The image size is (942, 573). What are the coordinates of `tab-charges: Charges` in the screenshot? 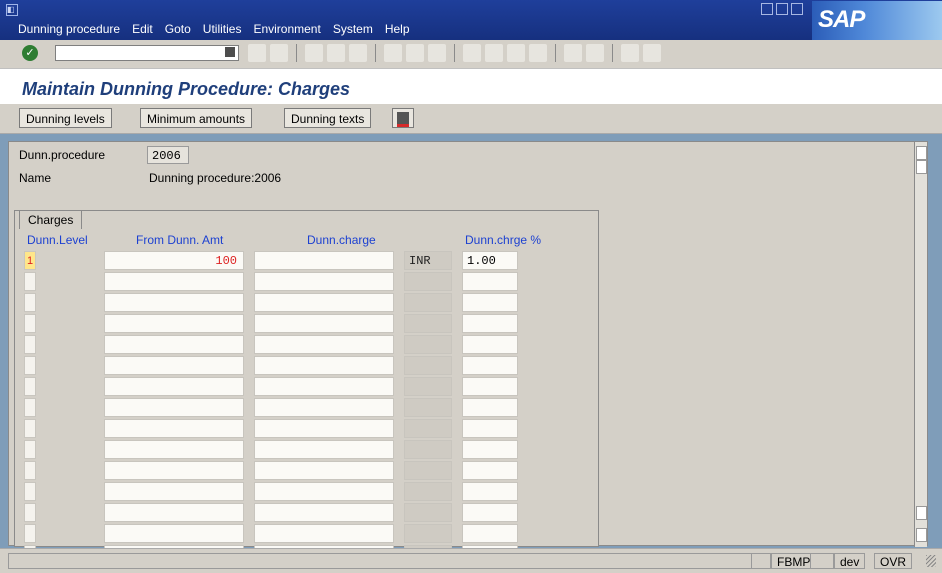 It's located at (51, 219).